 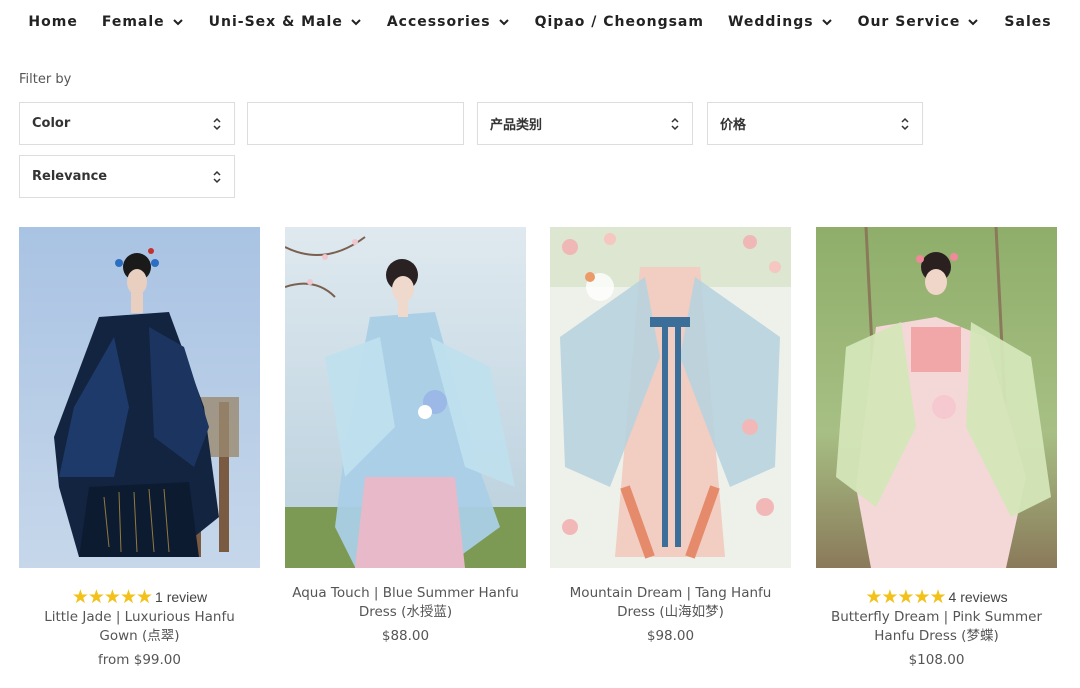 I want to click on color-filter-value: Color, so click(x=51, y=123).